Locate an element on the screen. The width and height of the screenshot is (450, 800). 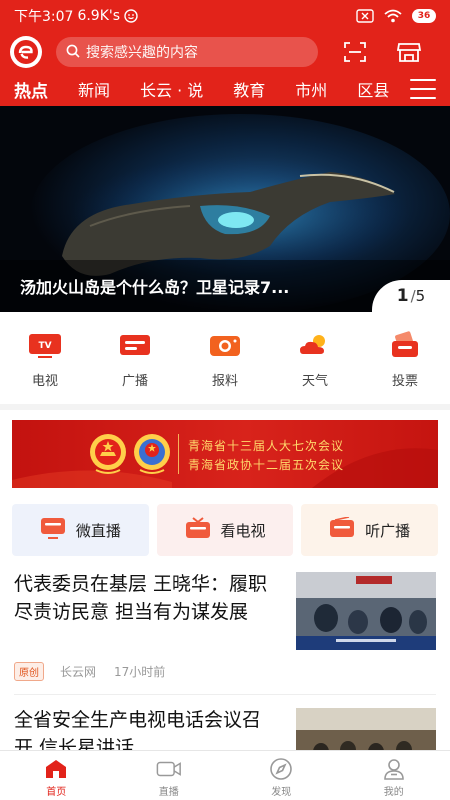
tab-category-2: 长云 · 说 is located at coordinates (171, 89).